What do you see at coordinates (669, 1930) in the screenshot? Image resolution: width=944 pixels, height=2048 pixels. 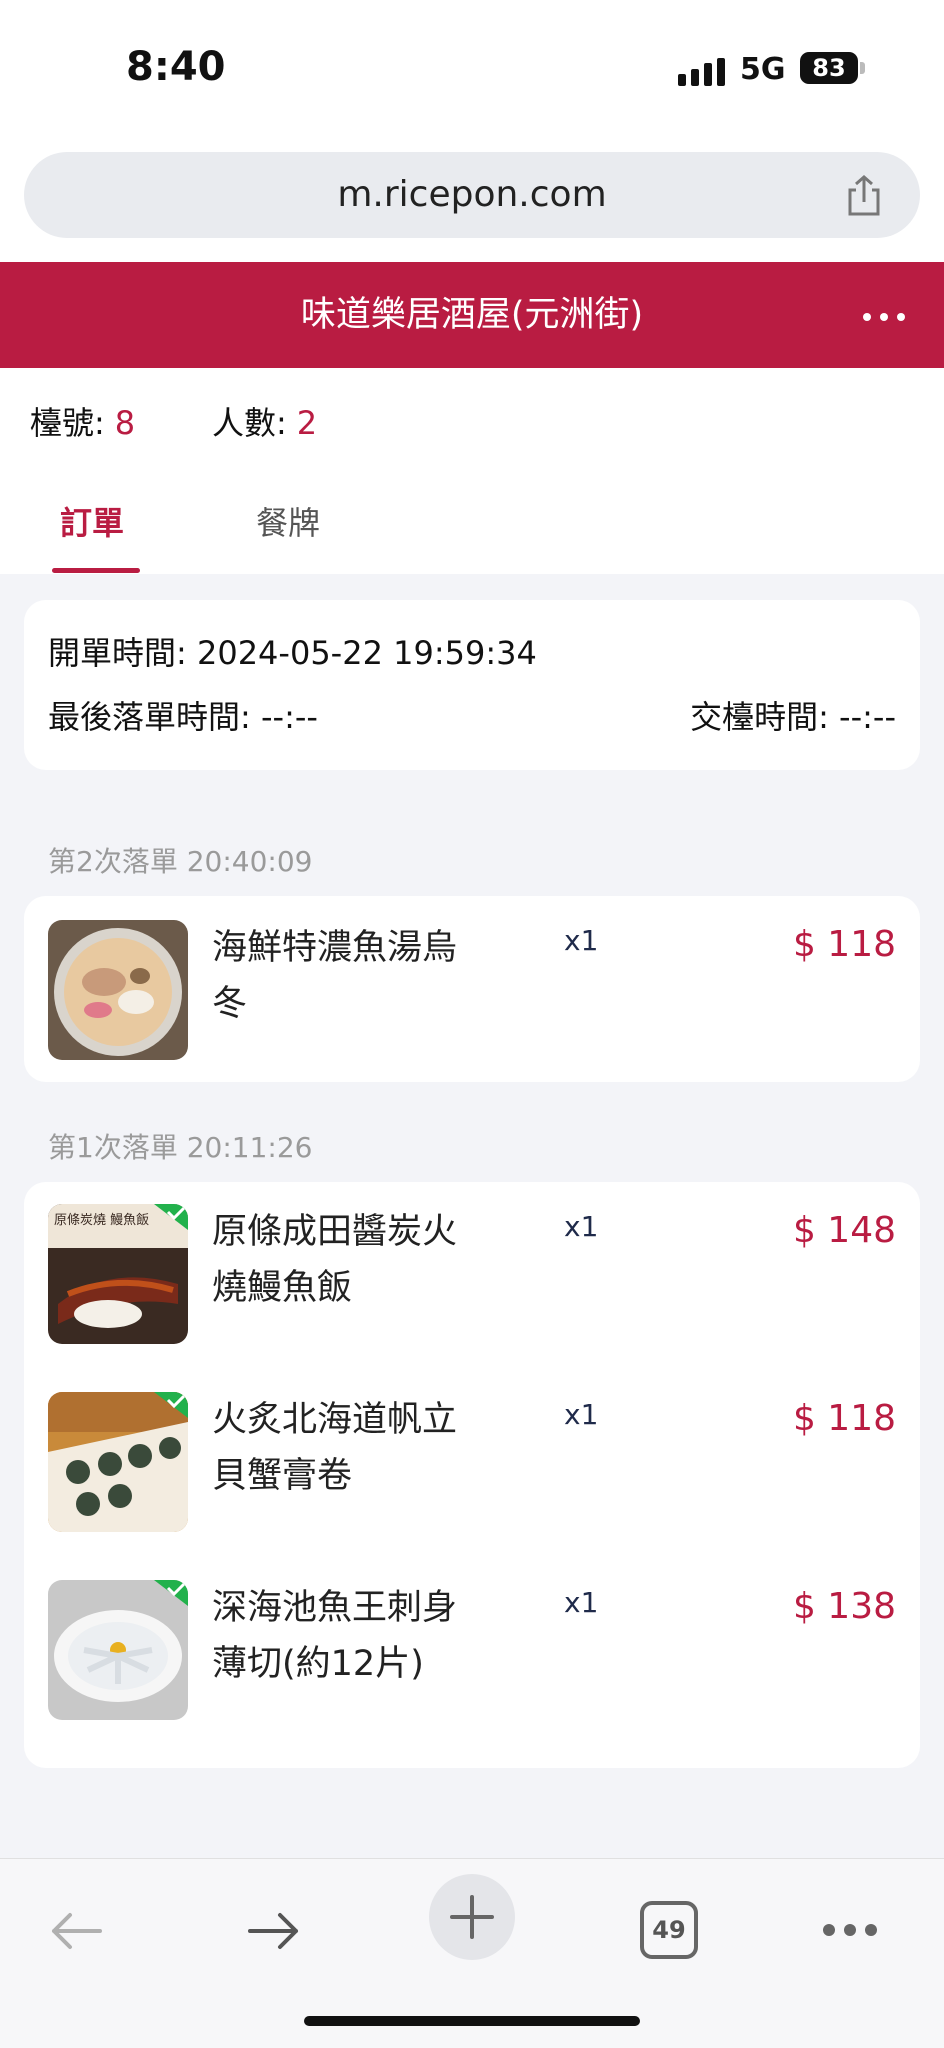 I see `tabs-icon: 49` at bounding box center [669, 1930].